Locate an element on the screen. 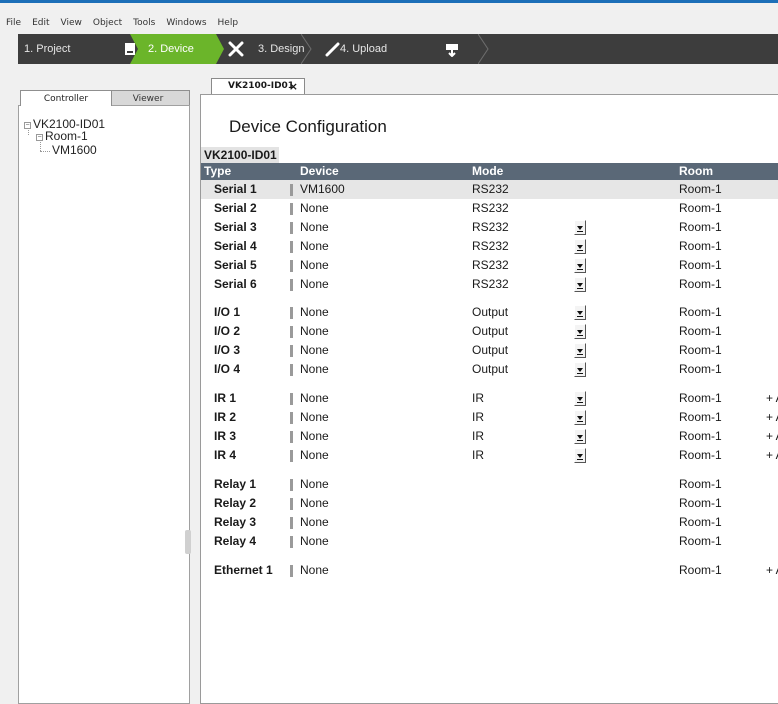  tree-connector is located at coordinates (28, 132).